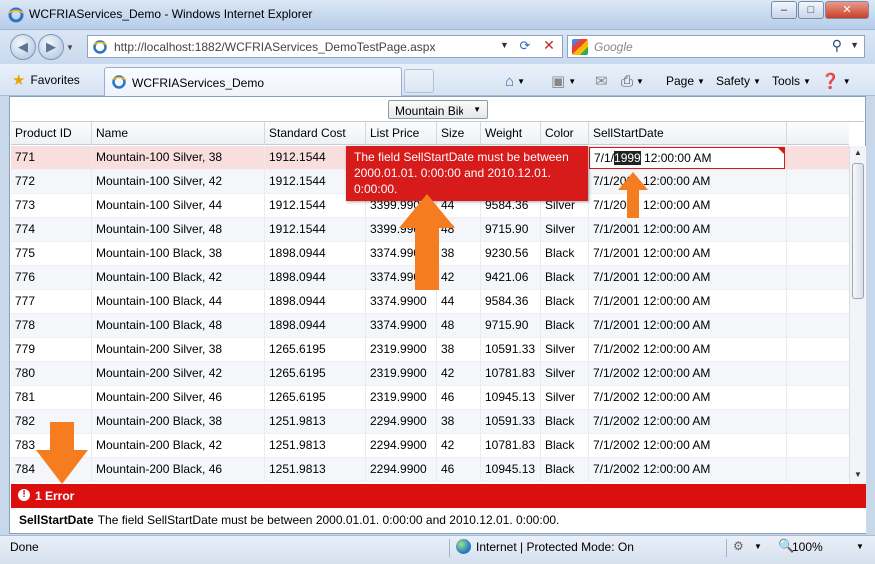  I want to click on scrollbar-thumb, so click(858, 231).